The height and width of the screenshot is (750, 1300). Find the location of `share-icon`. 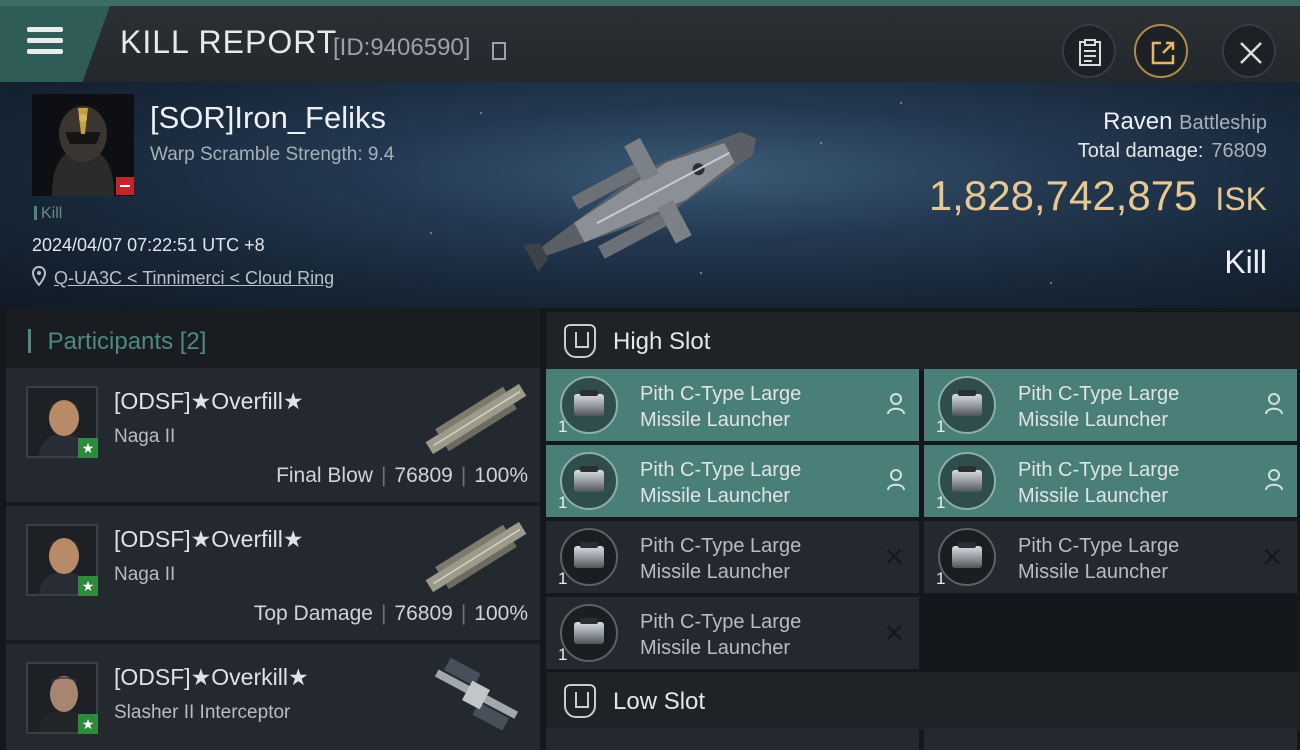

share-icon is located at coordinates (1163, 53).